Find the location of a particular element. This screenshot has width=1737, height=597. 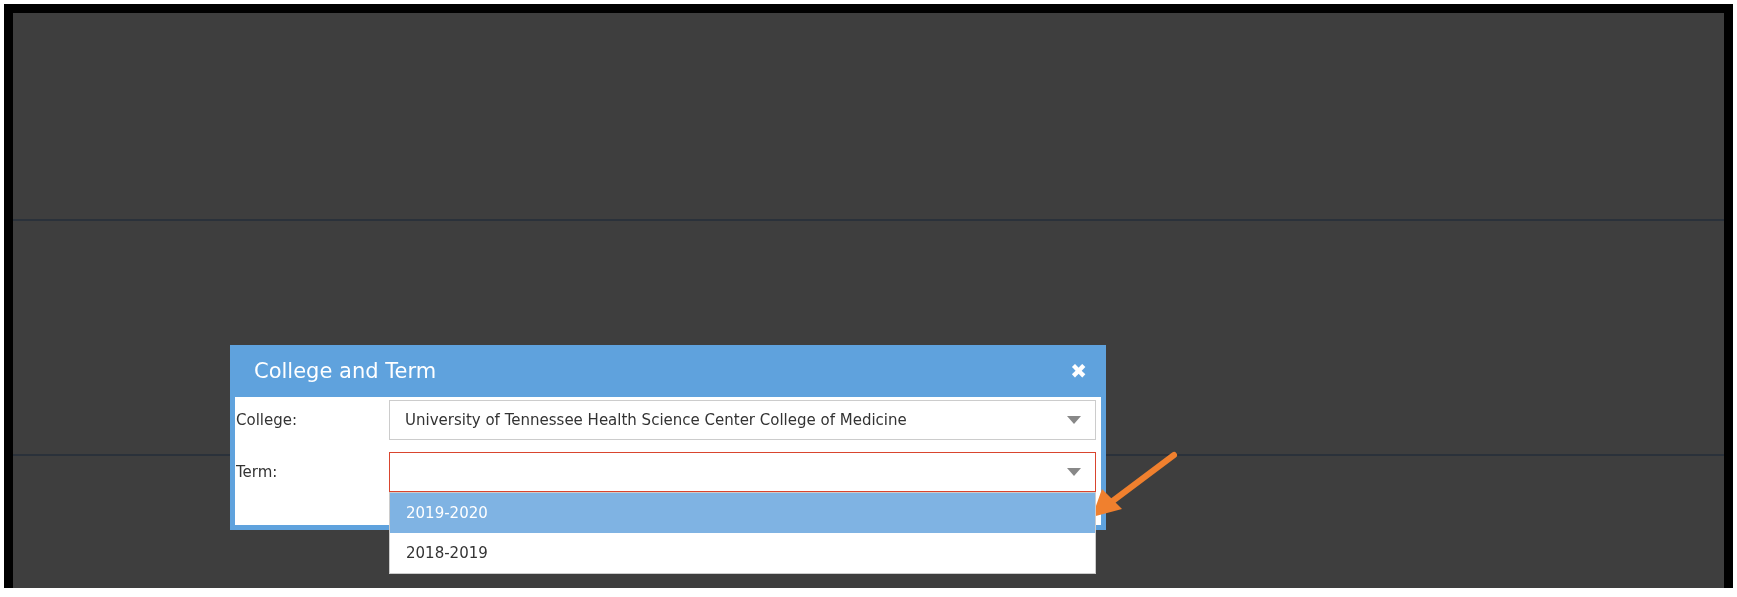

field-label: College: is located at coordinates (267, 419).